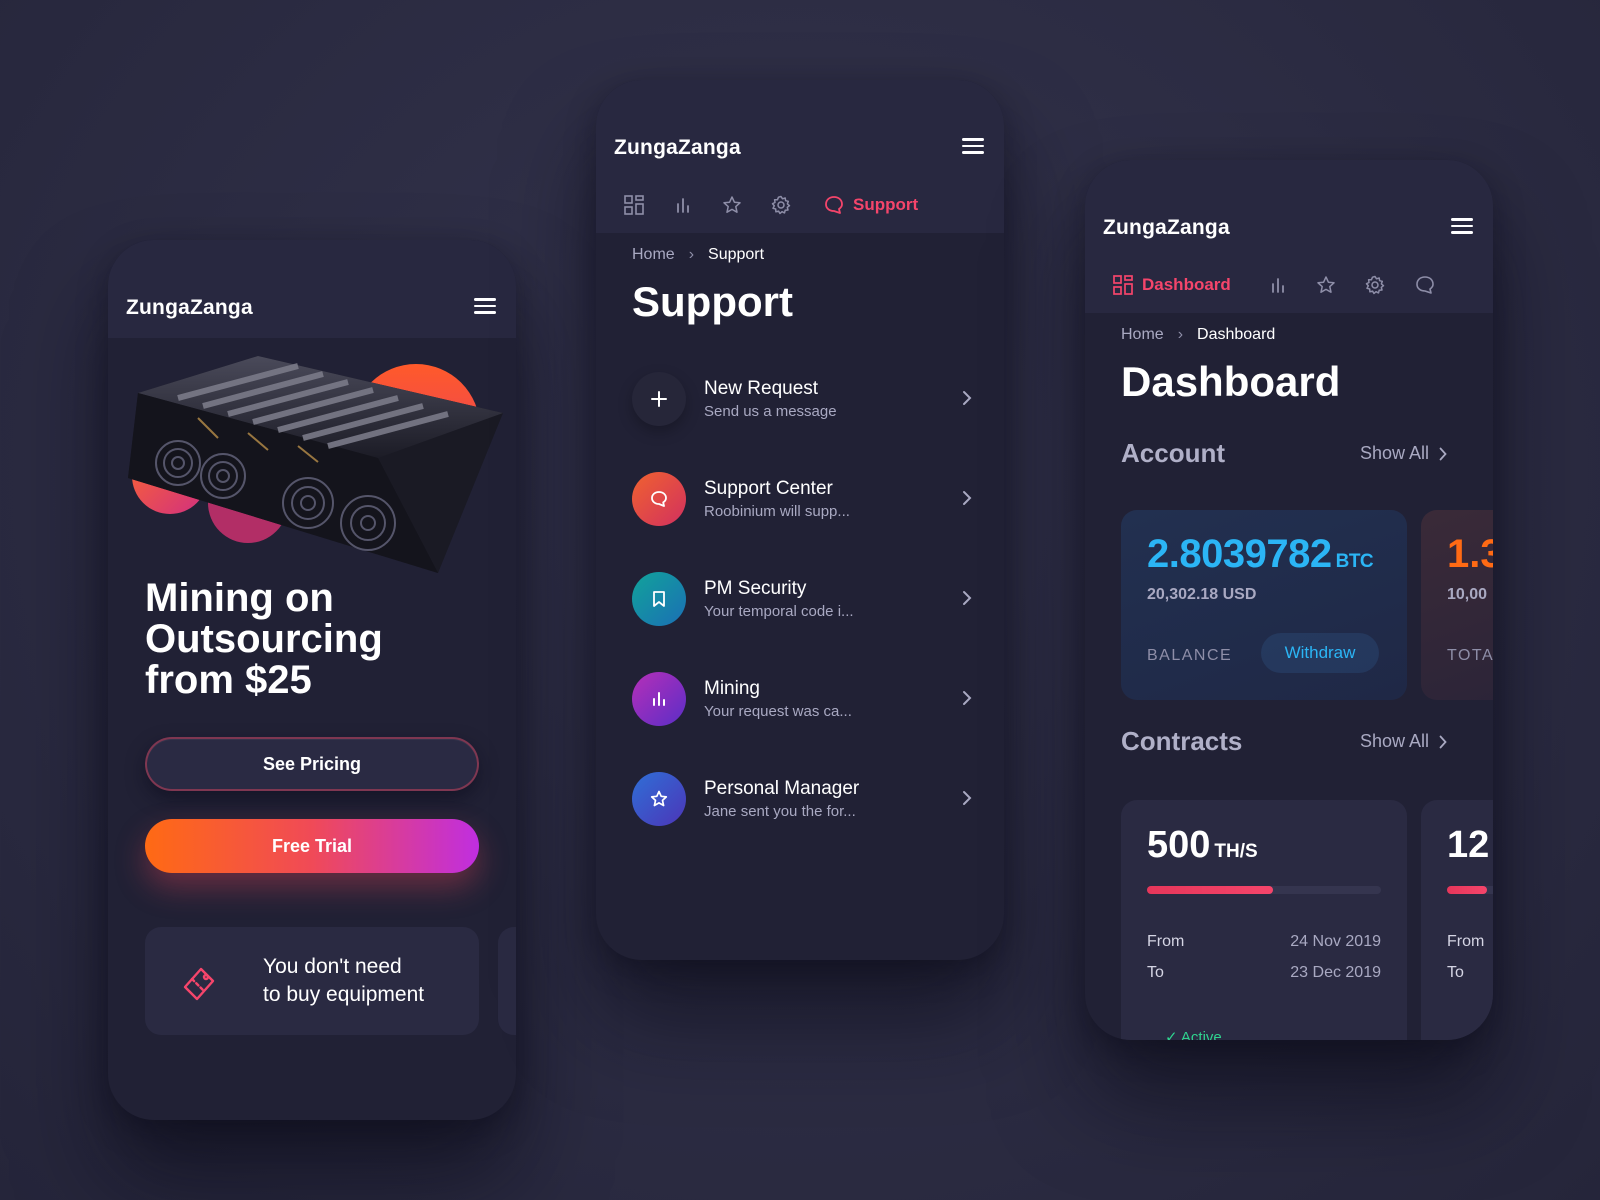  I want to click on gear-icon, so click(781, 205).